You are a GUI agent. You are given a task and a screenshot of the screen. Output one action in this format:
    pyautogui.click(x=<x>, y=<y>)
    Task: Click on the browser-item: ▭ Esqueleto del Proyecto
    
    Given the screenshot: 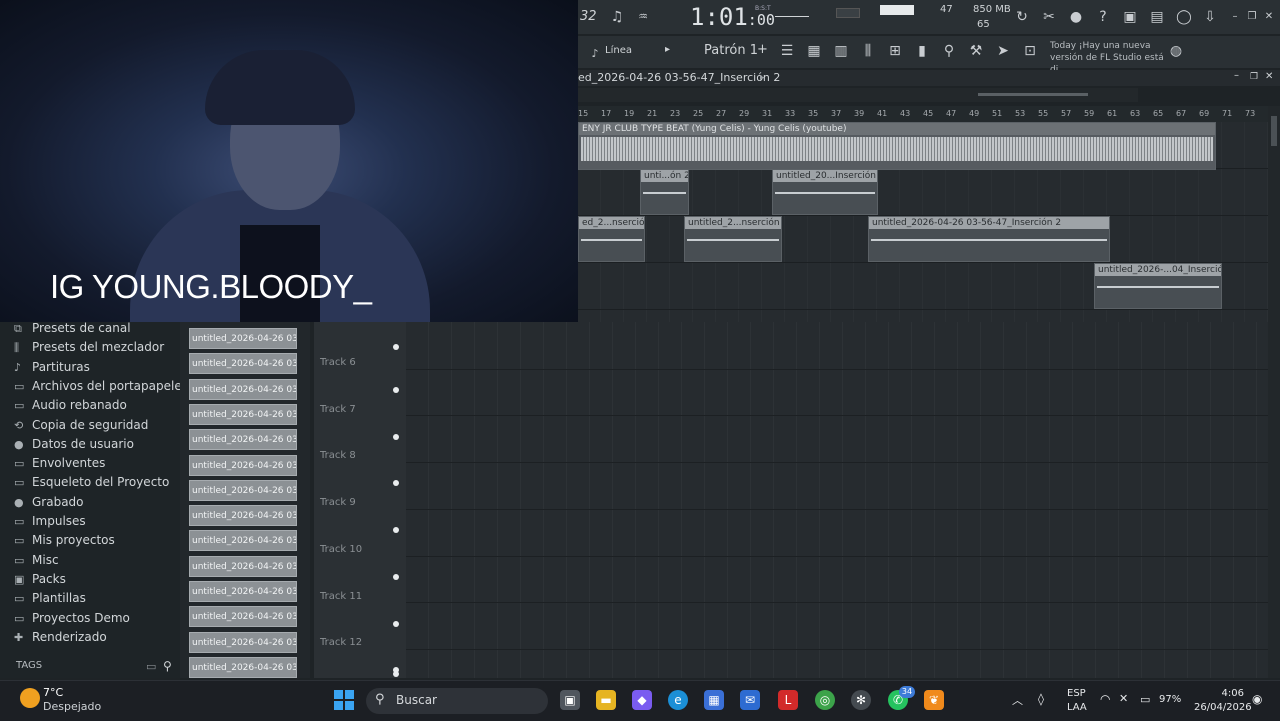 What is the action you would take?
    pyautogui.click(x=91, y=482)
    